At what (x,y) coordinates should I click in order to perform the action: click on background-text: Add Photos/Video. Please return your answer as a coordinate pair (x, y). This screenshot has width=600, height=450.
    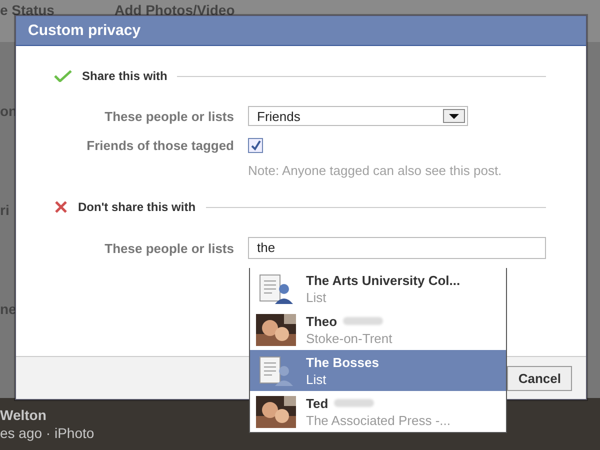
    Looking at the image, I should click on (174, 10).